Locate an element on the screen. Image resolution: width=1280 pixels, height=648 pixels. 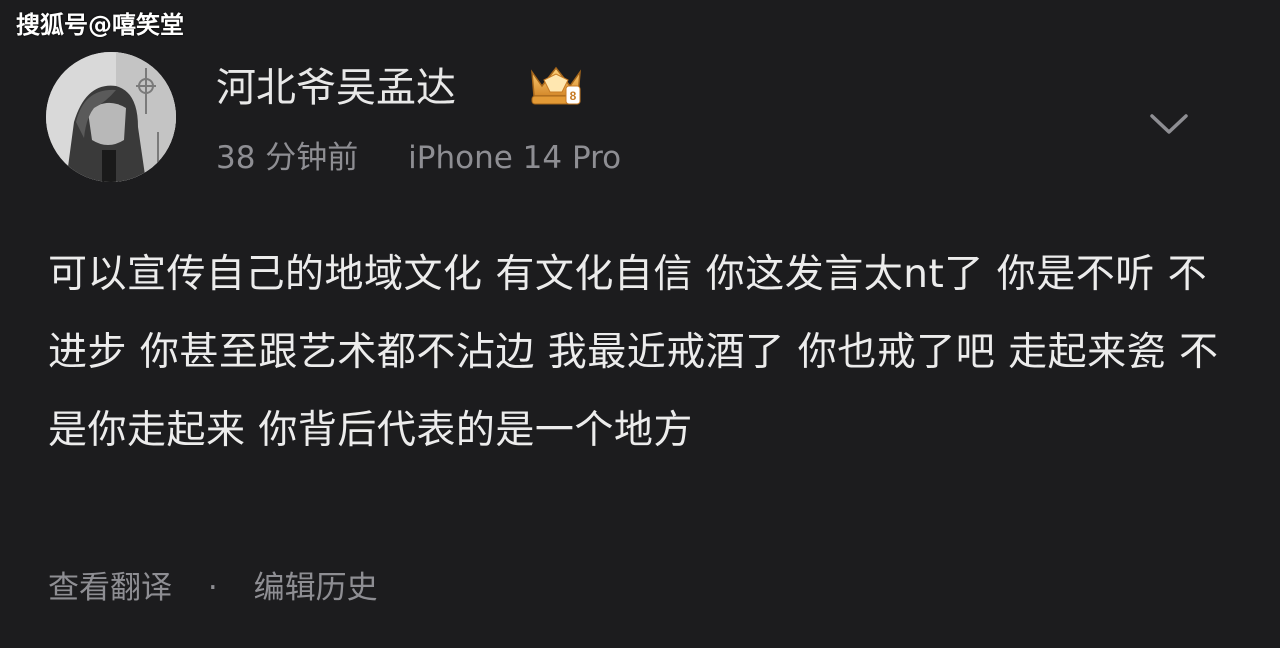
post-time: 38 分钟前 is located at coordinates (287, 158).